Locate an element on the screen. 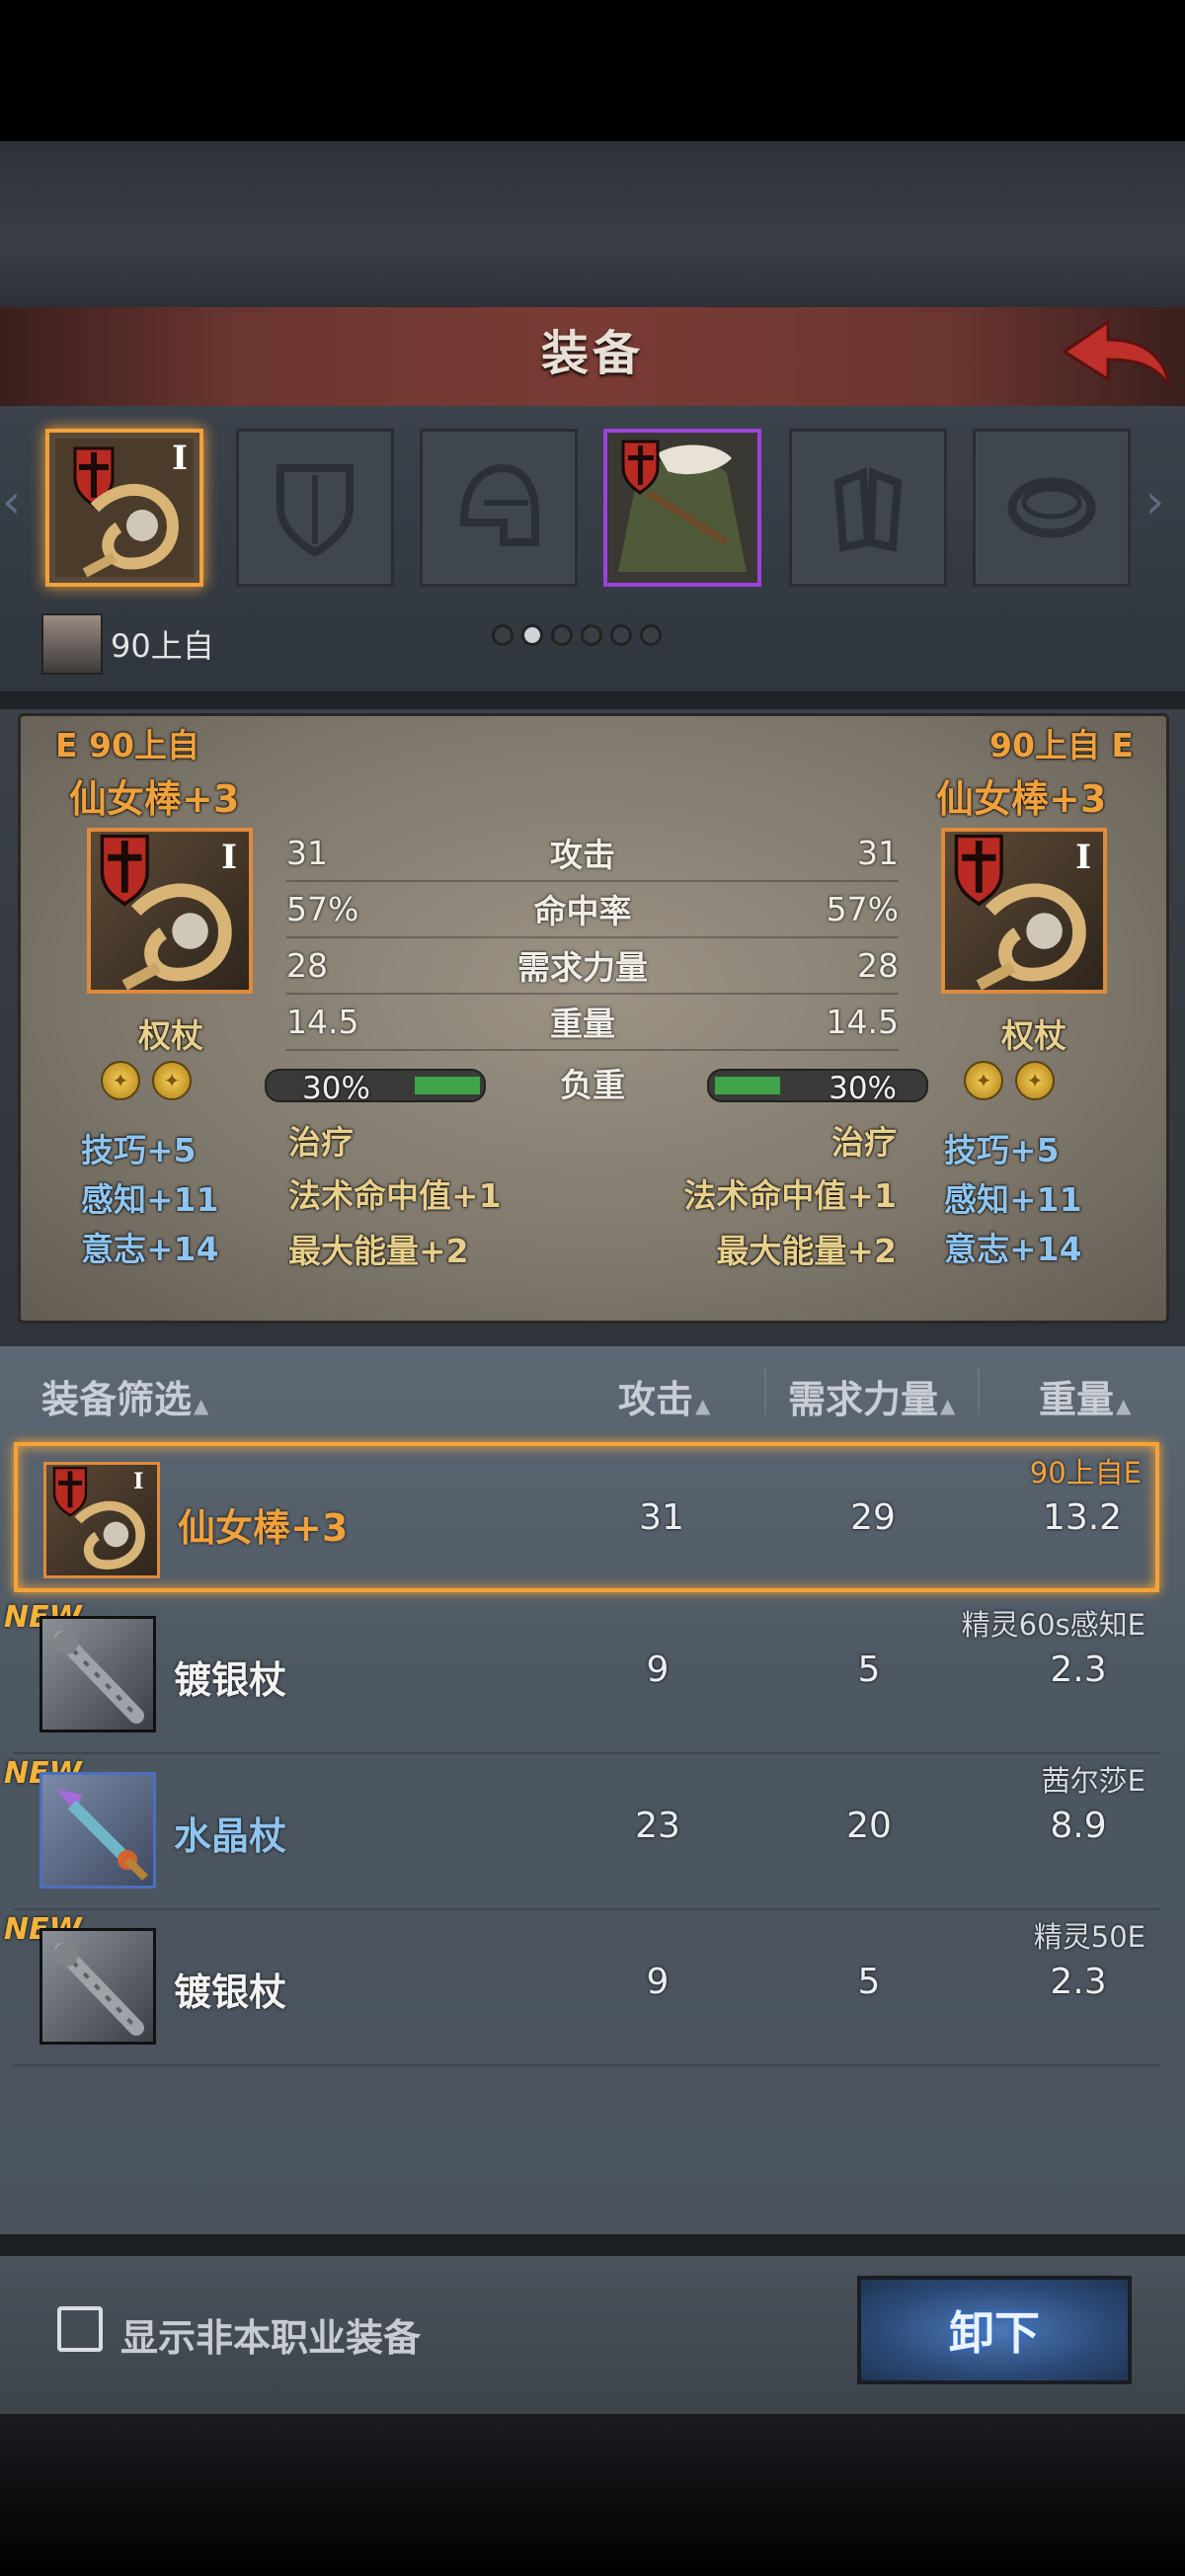  status-area is located at coordinates (592, 70).